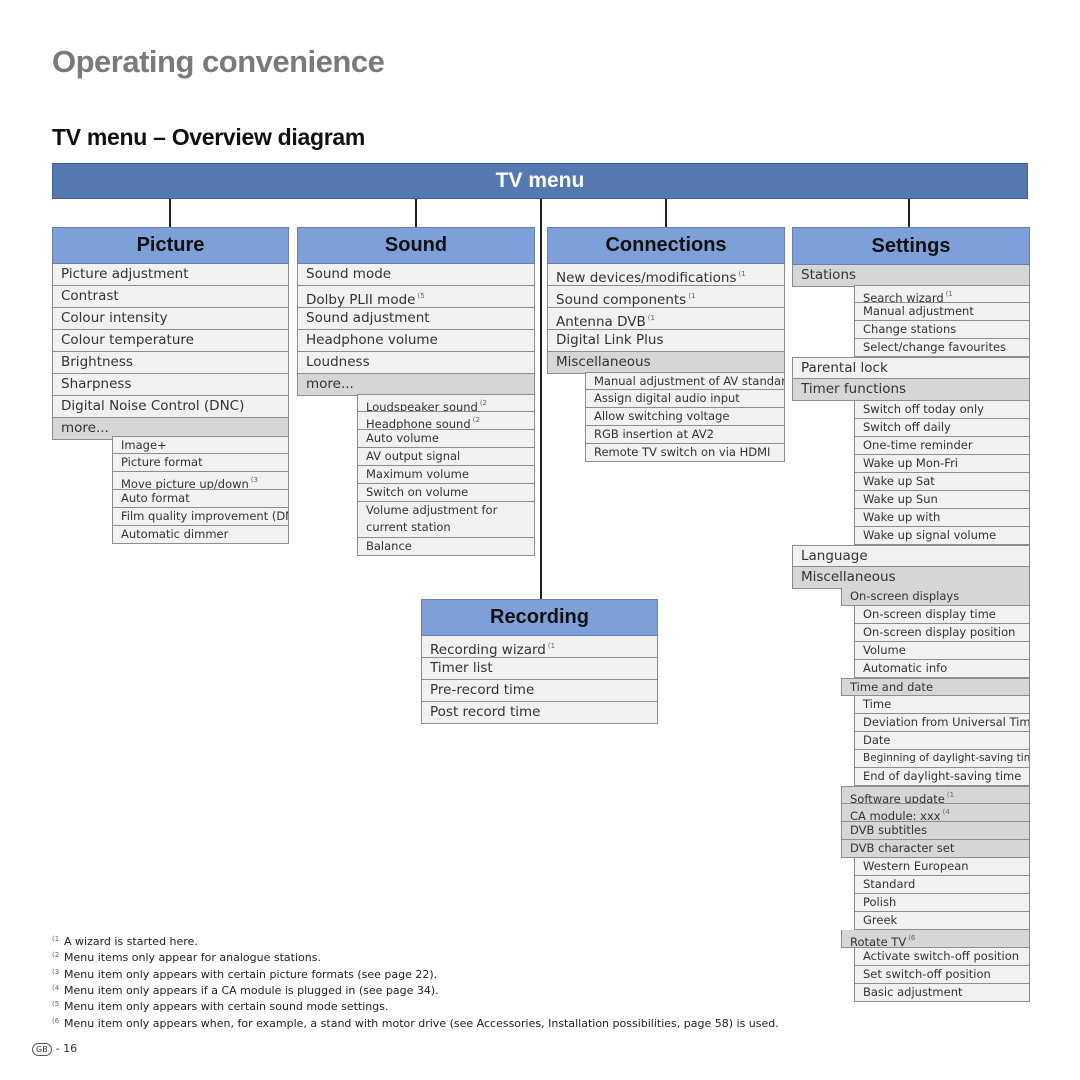 The width and height of the screenshot is (1080, 1080). I want to click on submenu-group-time-date: Time and date, so click(935, 687).